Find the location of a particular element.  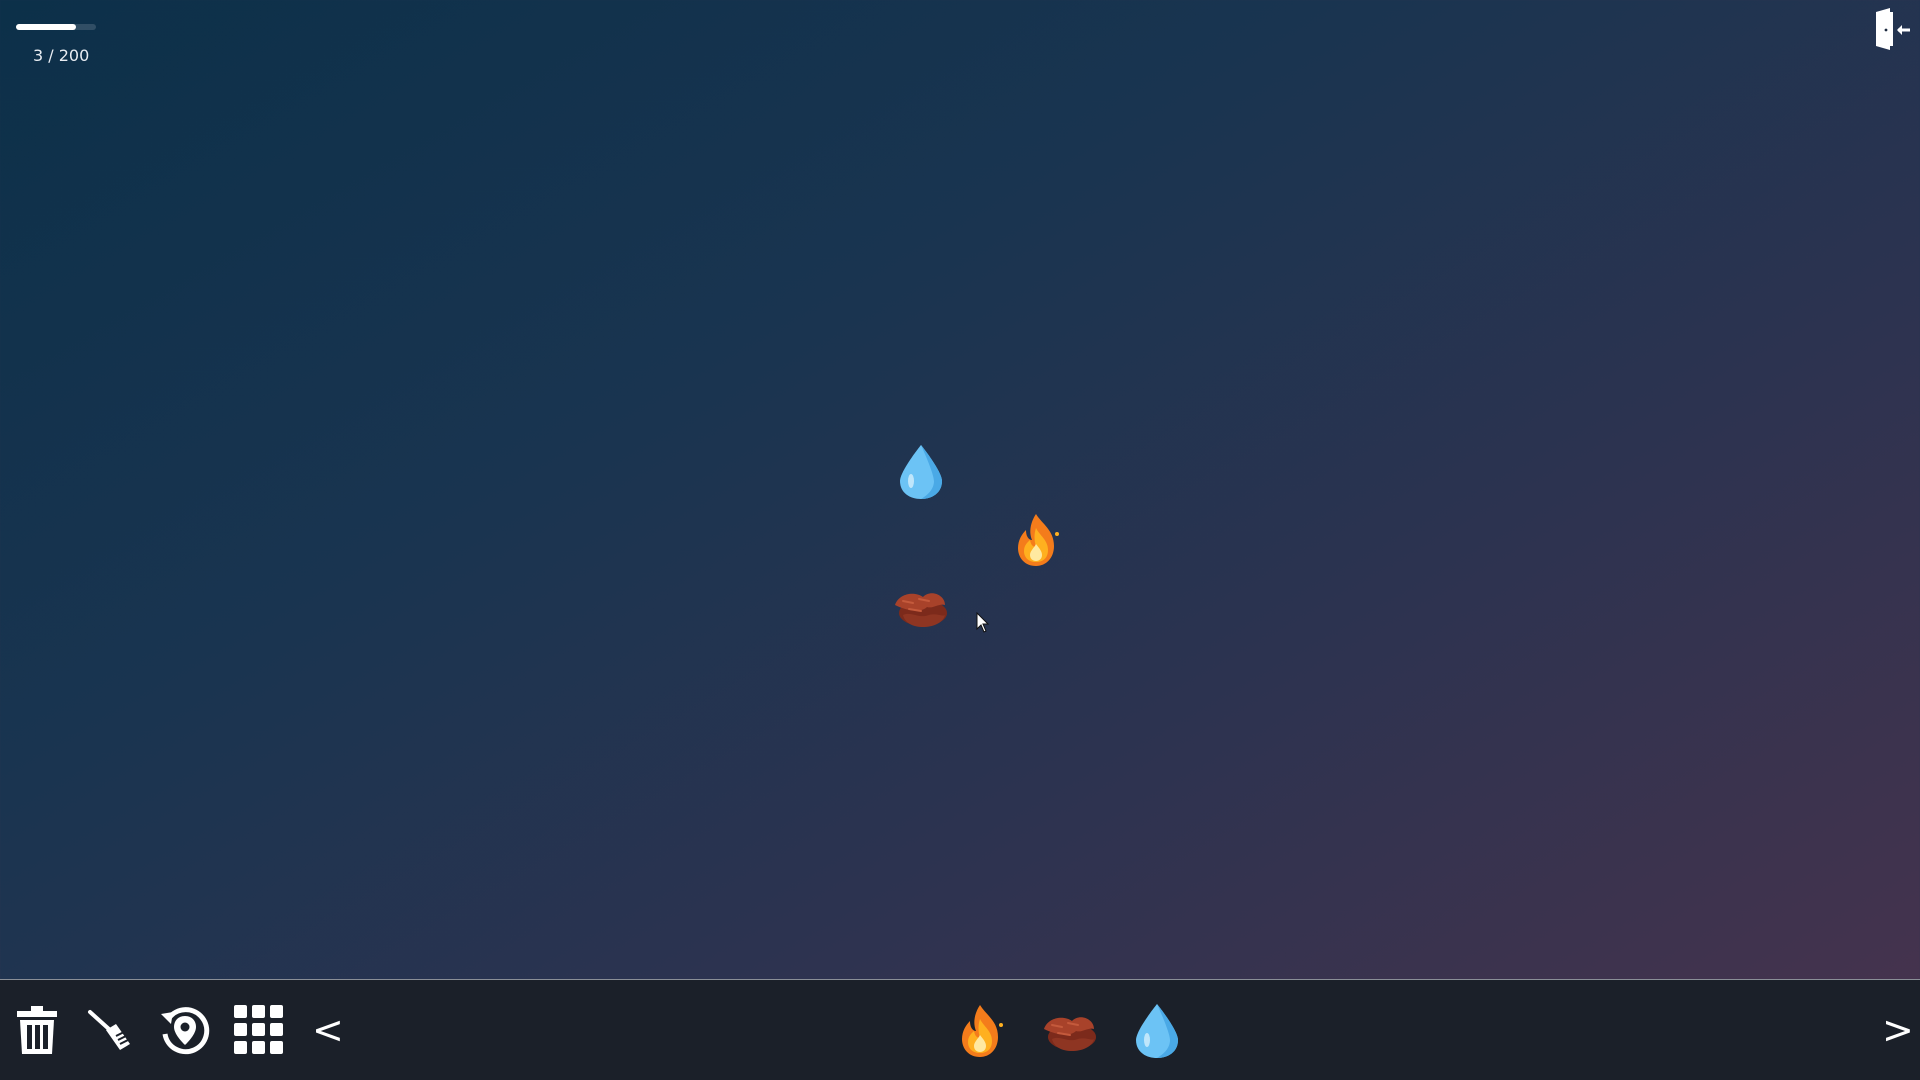

location-reset-icon is located at coordinates (185, 1031).